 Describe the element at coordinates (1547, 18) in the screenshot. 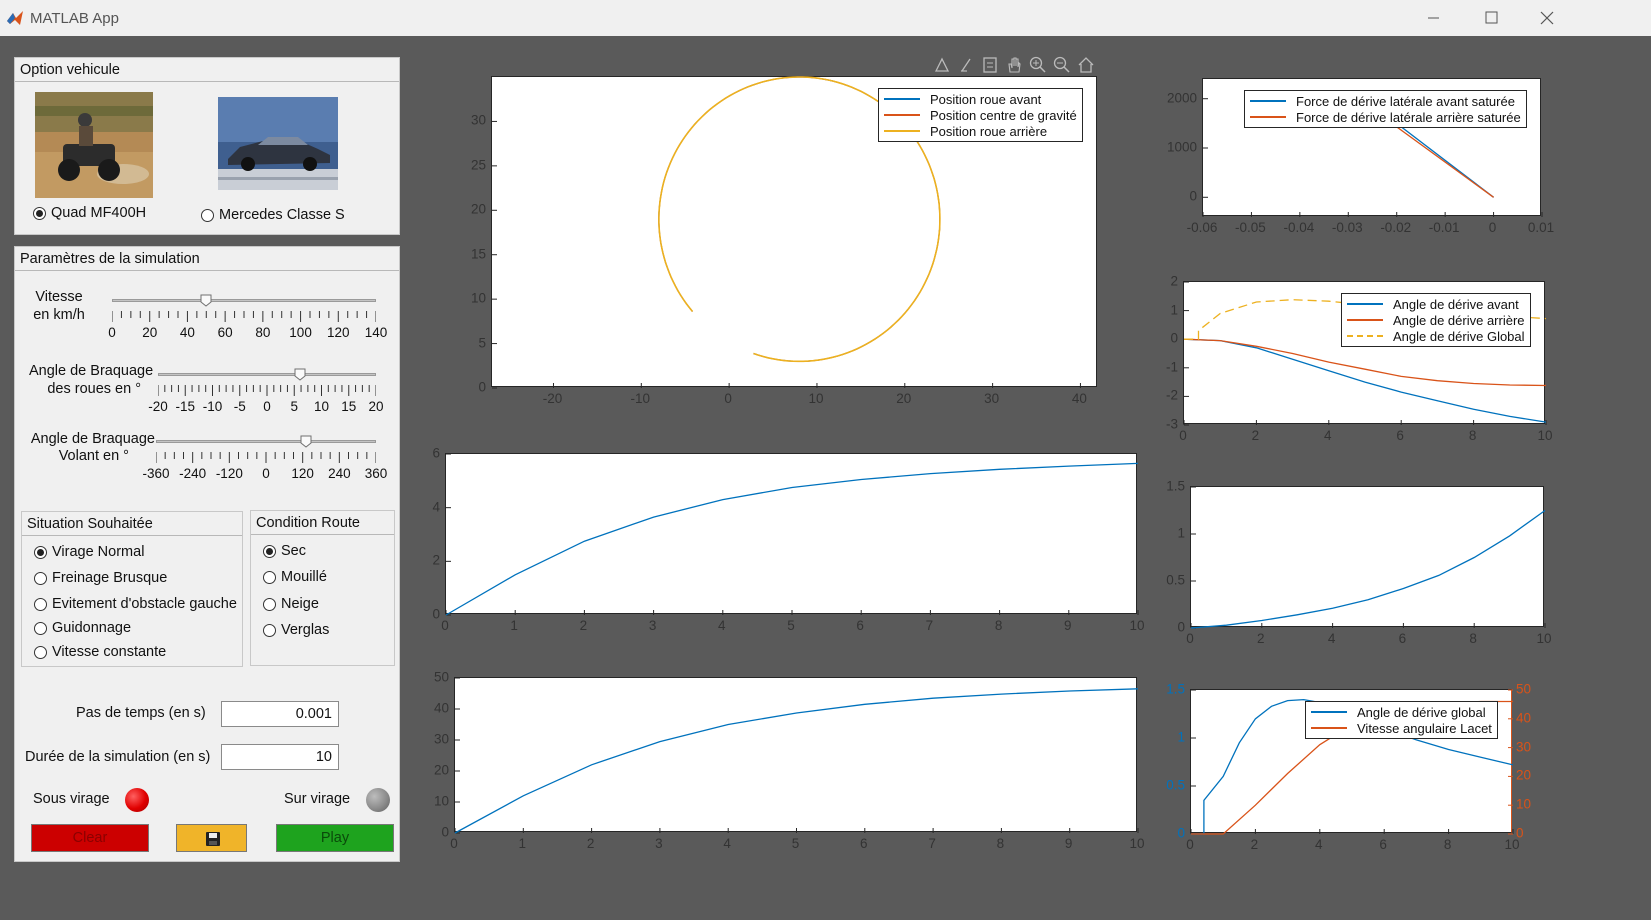

I see `close-icon` at that location.